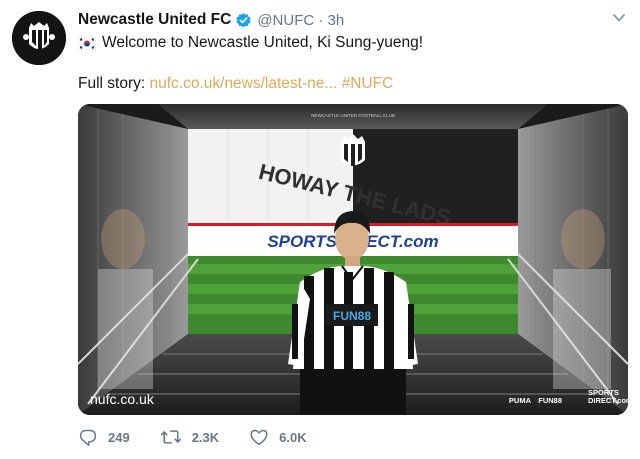 The height and width of the screenshot is (459, 640). Describe the element at coordinates (608, 396) in the screenshot. I see `sponsor-sportsdirect: SPORTS DIRECT.com` at that location.